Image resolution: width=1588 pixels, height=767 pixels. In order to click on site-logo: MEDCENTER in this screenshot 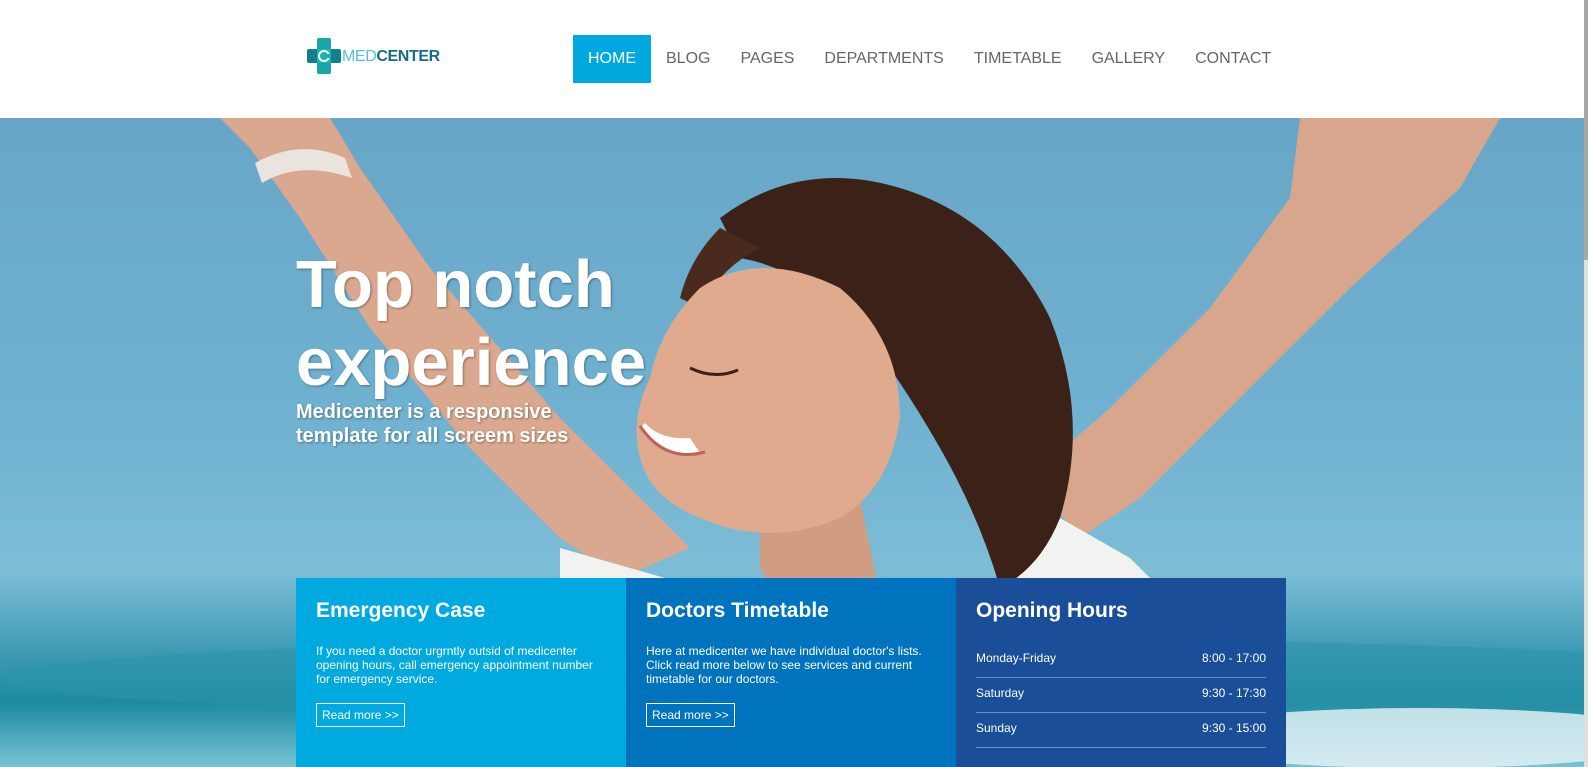, I will do `click(374, 58)`.